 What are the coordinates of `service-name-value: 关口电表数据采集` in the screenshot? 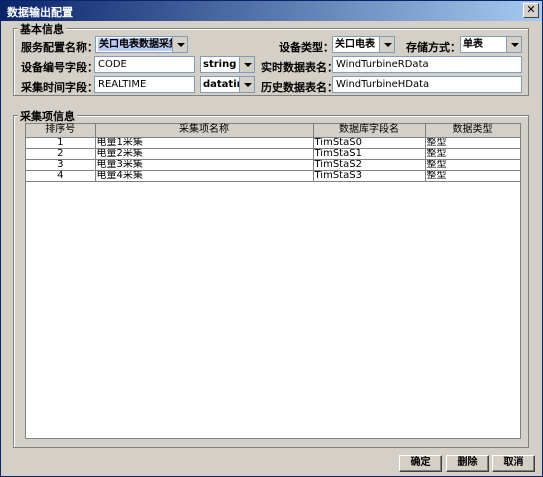 It's located at (139, 44).